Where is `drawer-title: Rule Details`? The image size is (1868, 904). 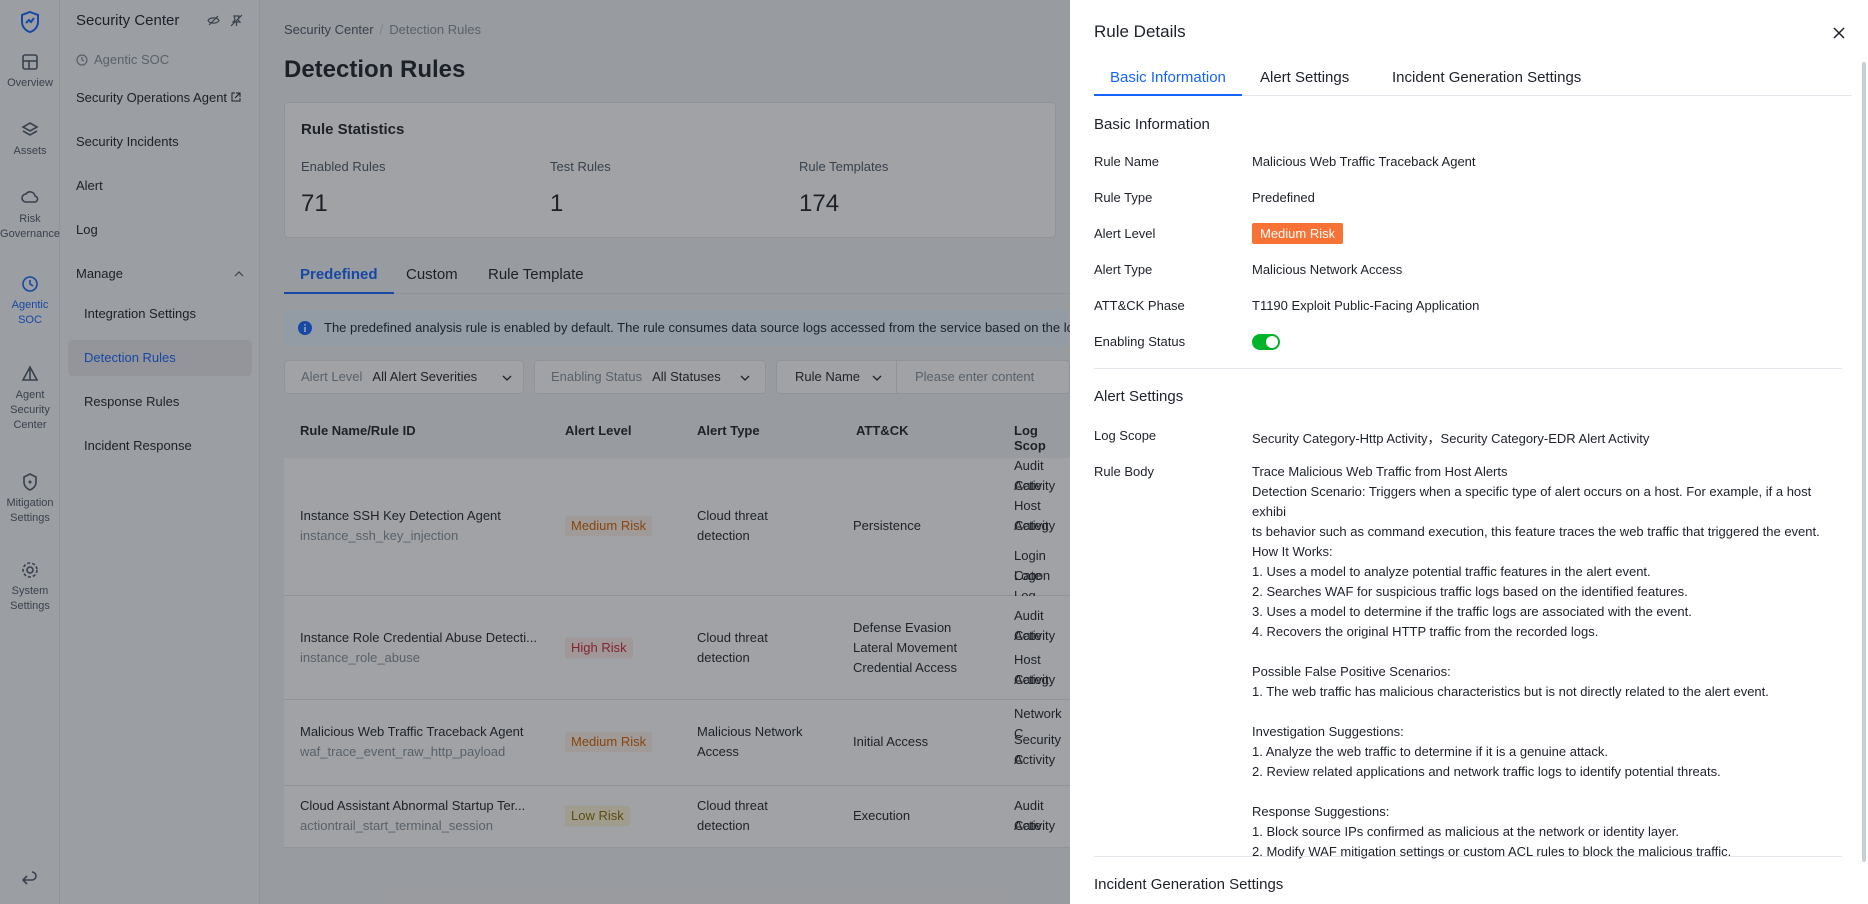
drawer-title: Rule Details is located at coordinates (1140, 31).